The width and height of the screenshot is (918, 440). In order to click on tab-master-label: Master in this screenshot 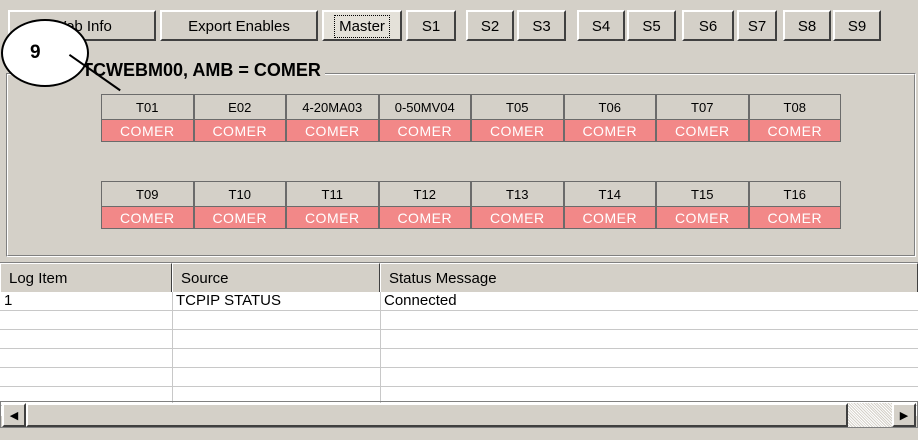, I will do `click(362, 26)`.